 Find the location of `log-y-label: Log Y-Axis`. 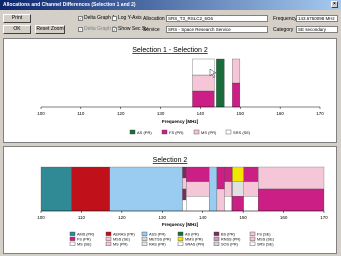

log-y-label: Log Y-Axis is located at coordinates (130, 18).